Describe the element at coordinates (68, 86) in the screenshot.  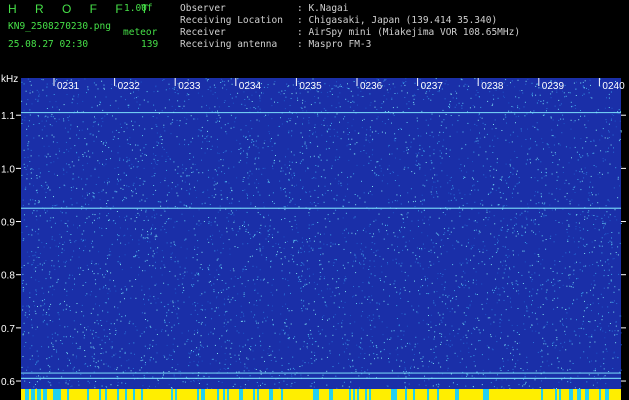
I see `x-tick-label: 0231` at that location.